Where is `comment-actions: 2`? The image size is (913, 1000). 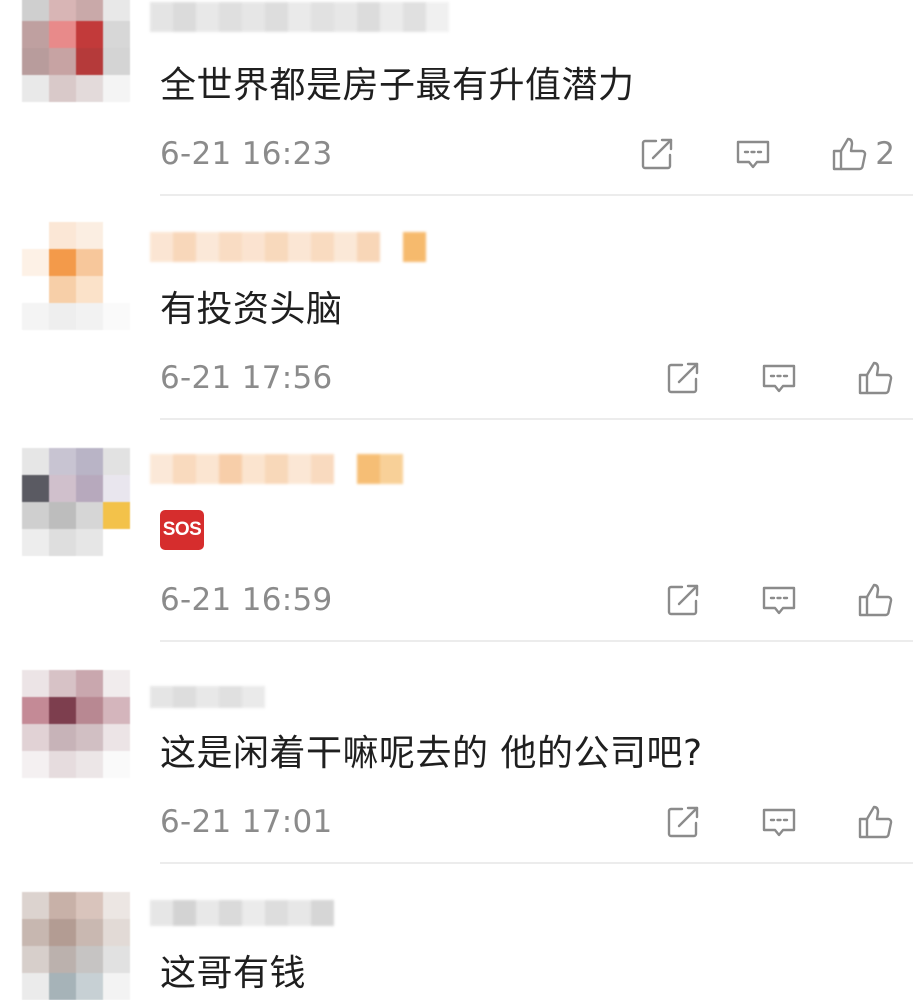 comment-actions: 2 is located at coordinates (738, 154).